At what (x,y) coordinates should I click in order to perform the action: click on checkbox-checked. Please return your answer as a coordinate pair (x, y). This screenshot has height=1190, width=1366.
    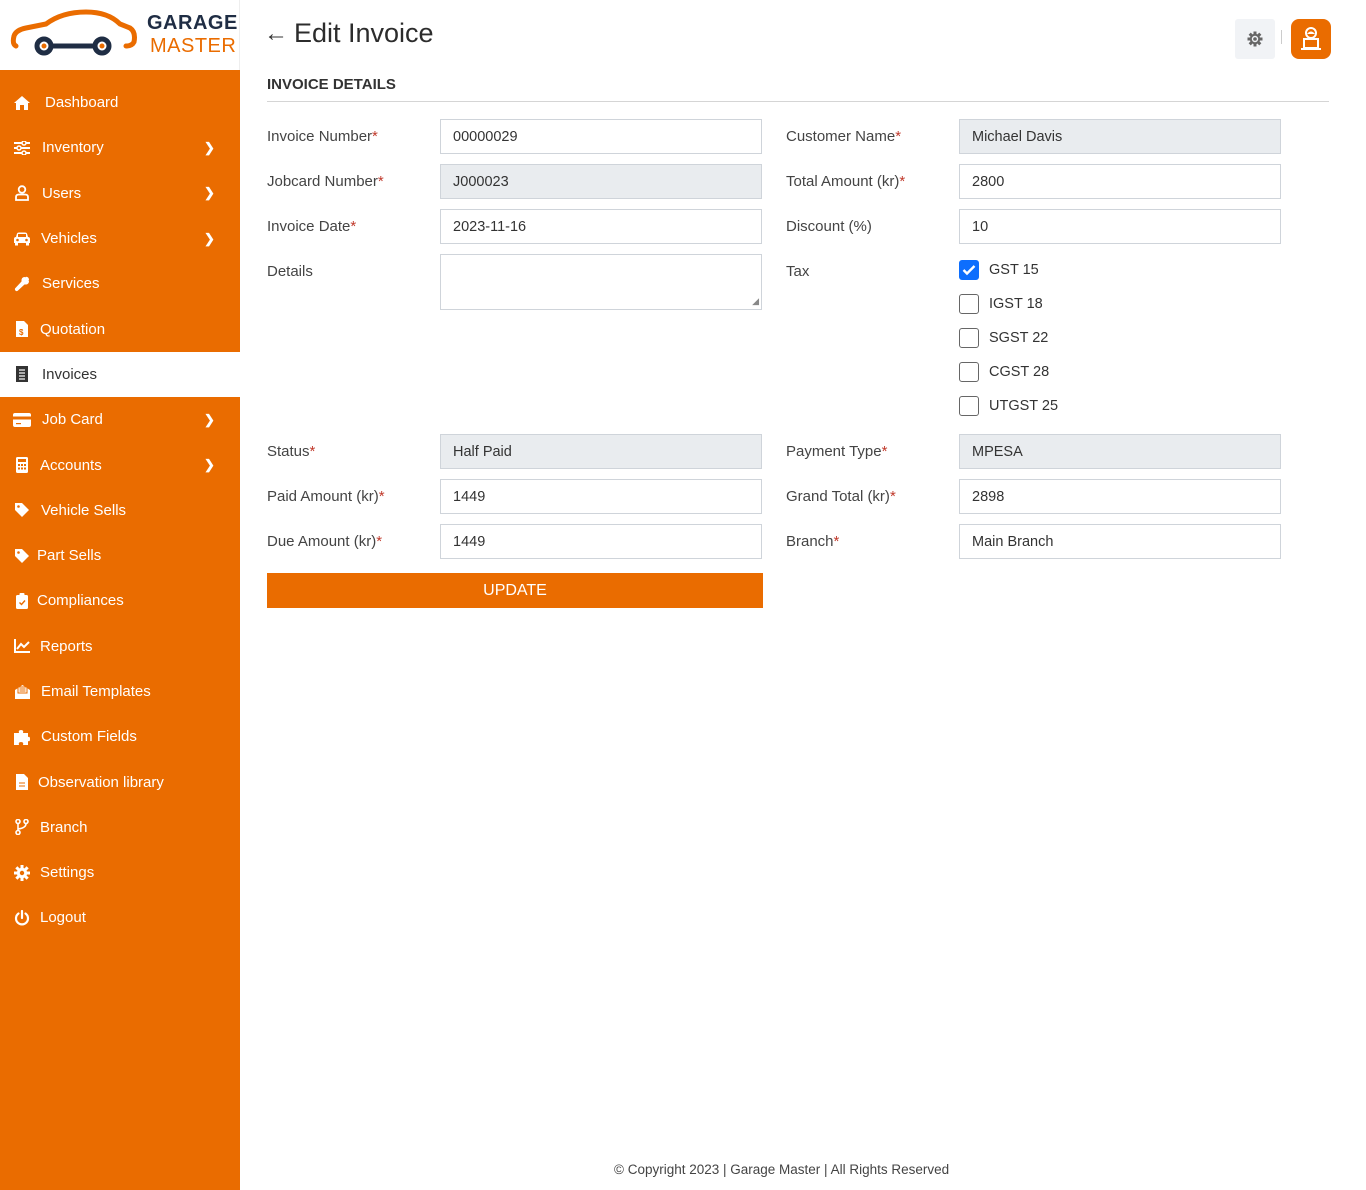
    Looking at the image, I should click on (969, 270).